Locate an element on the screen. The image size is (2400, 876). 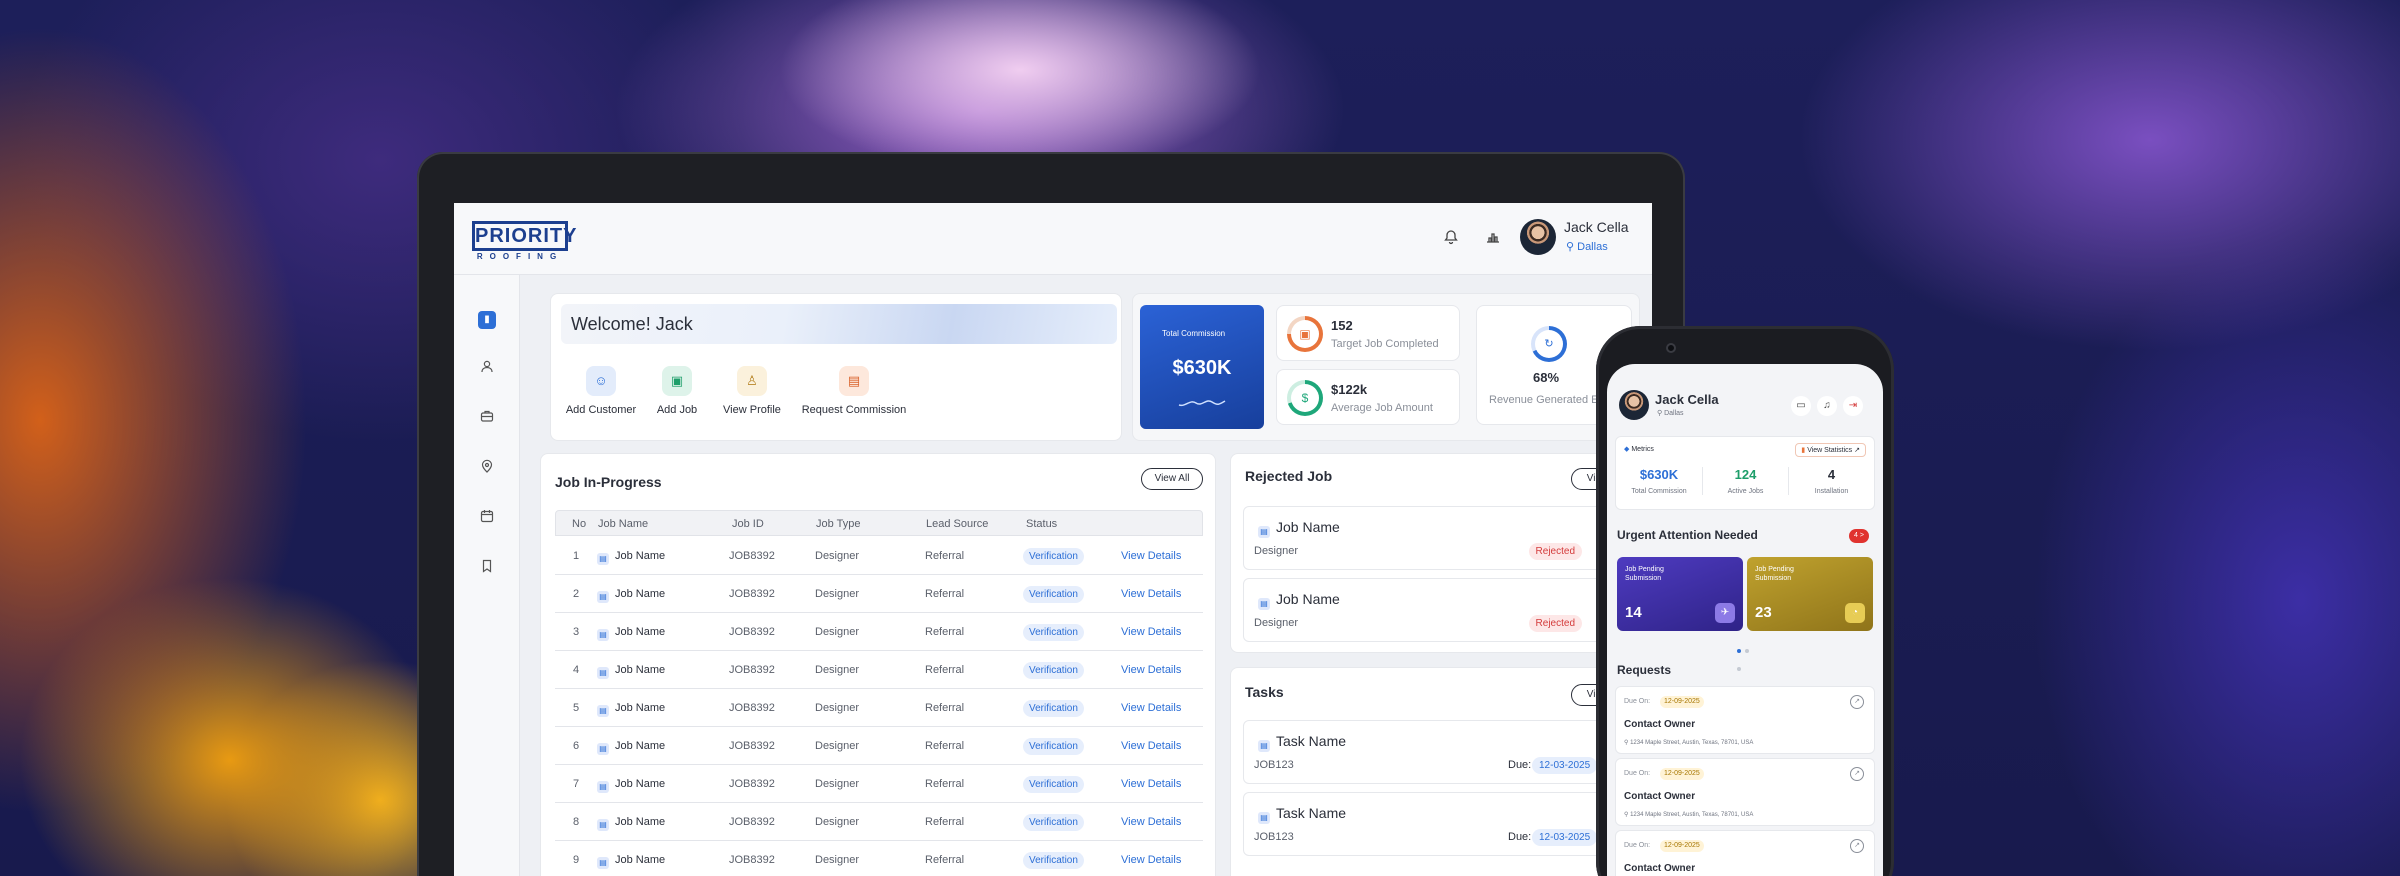
urgent-card: Job Pending Submission 23 ◔ is located at coordinates (1810, 594).